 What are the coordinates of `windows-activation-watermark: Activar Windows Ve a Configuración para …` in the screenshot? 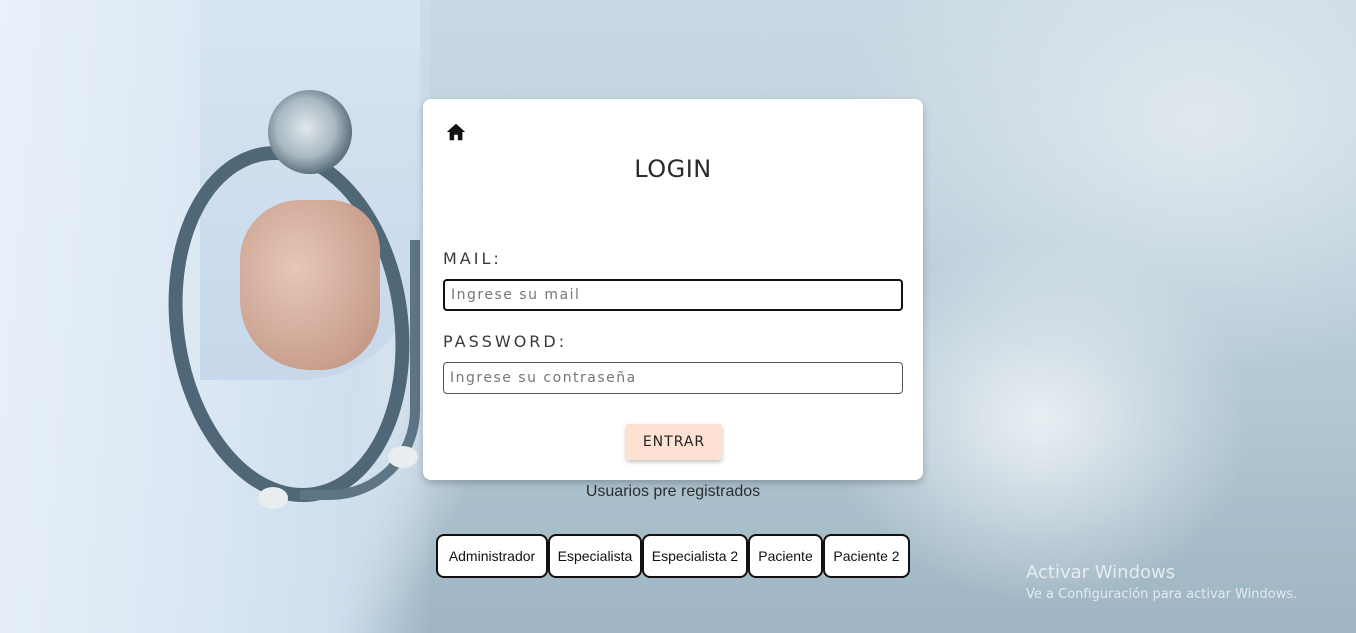 It's located at (1161, 582).